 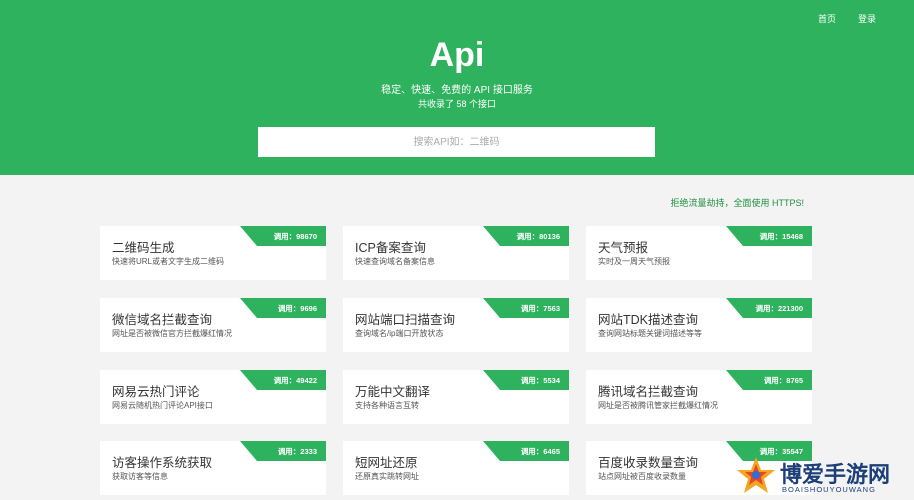 What do you see at coordinates (213, 397) in the screenshot?
I see `api-card: 网易云热门评论 网易云随机热门评论API接口 调用：49422` at bounding box center [213, 397].